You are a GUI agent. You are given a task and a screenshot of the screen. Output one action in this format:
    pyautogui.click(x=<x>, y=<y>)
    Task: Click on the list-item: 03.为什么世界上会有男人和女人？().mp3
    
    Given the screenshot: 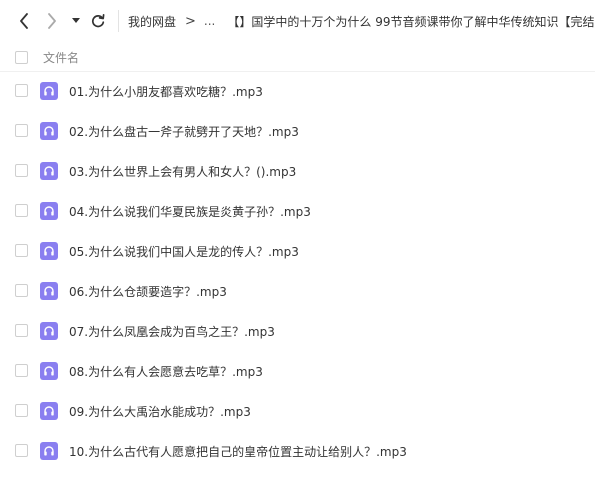 What is the action you would take?
    pyautogui.click(x=297, y=171)
    